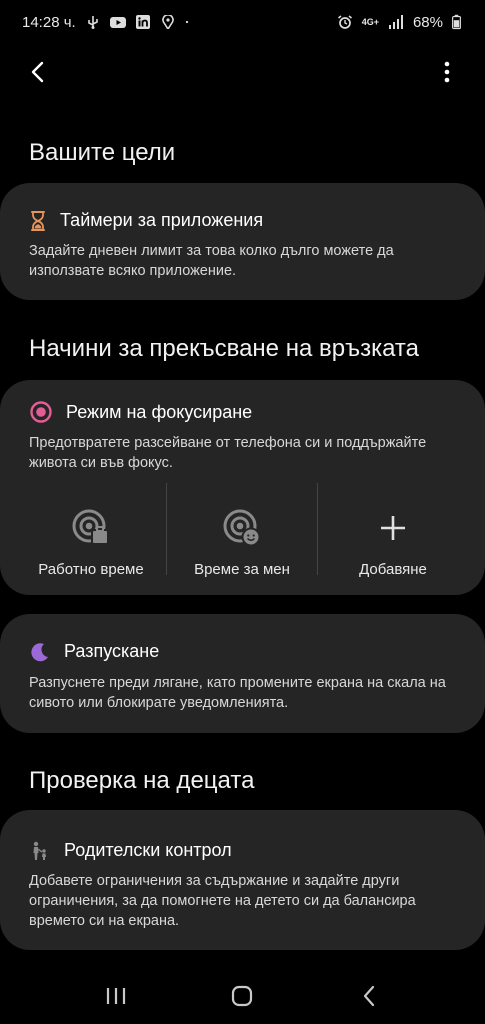 The height and width of the screenshot is (1024, 485). Describe the element at coordinates (224, 348) in the screenshot. I see `section-title-disconnect: Начини за прекъсване на връзката` at that location.